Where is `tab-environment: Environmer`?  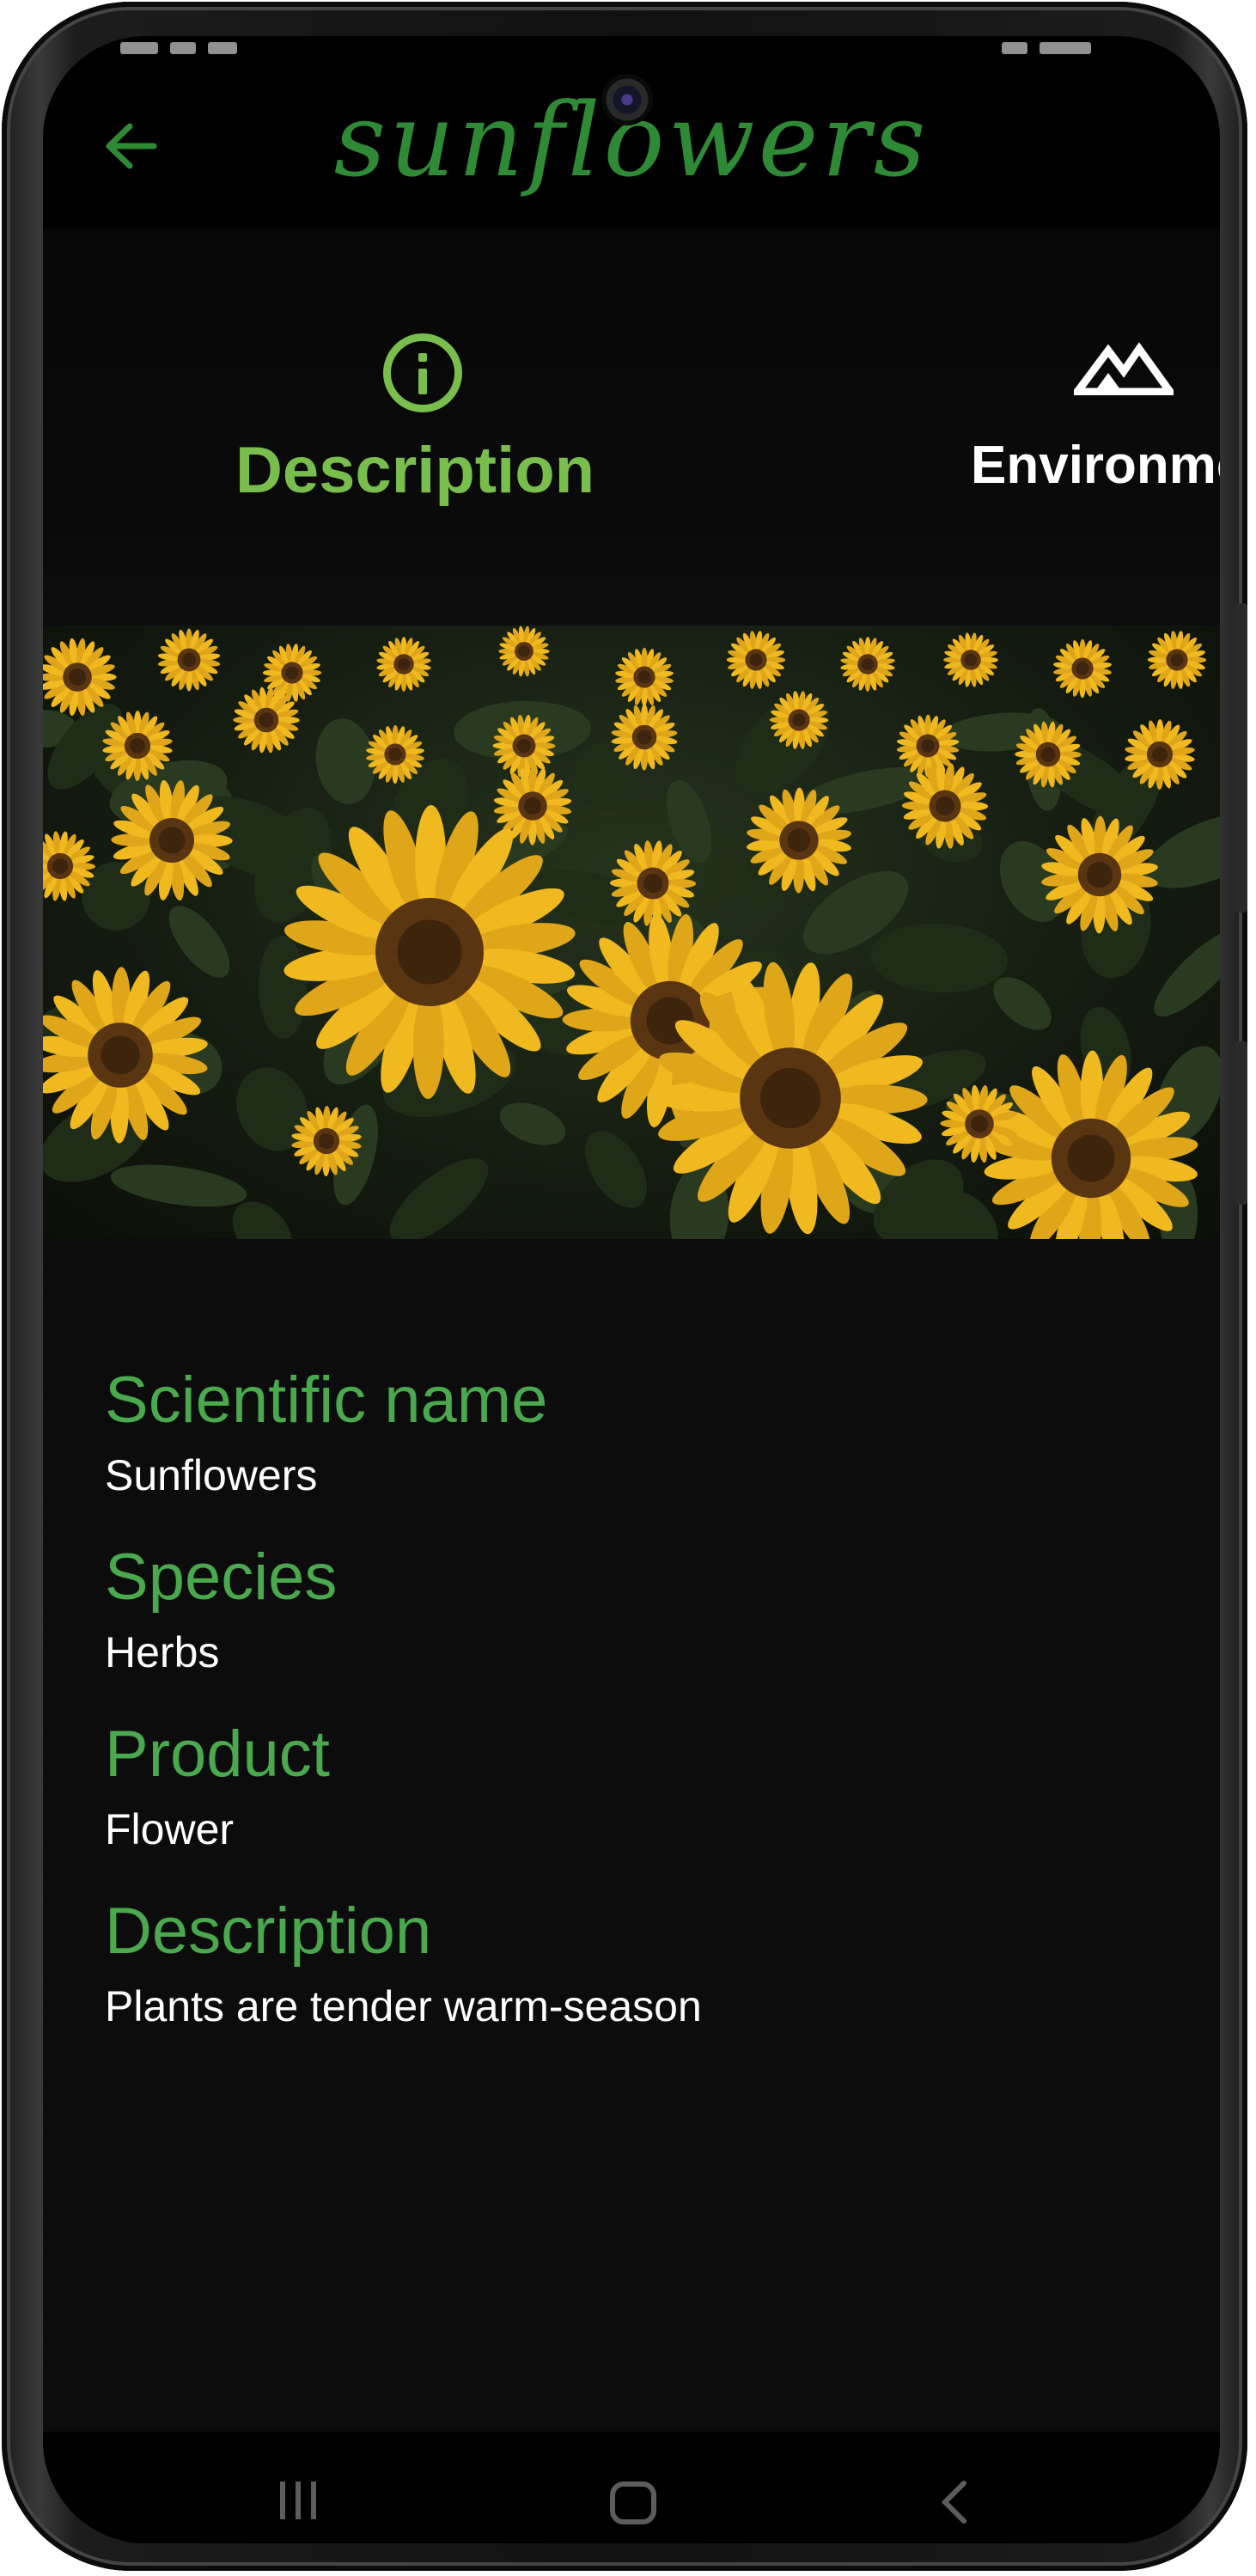 tab-environment: Environmer is located at coordinates (1061, 400).